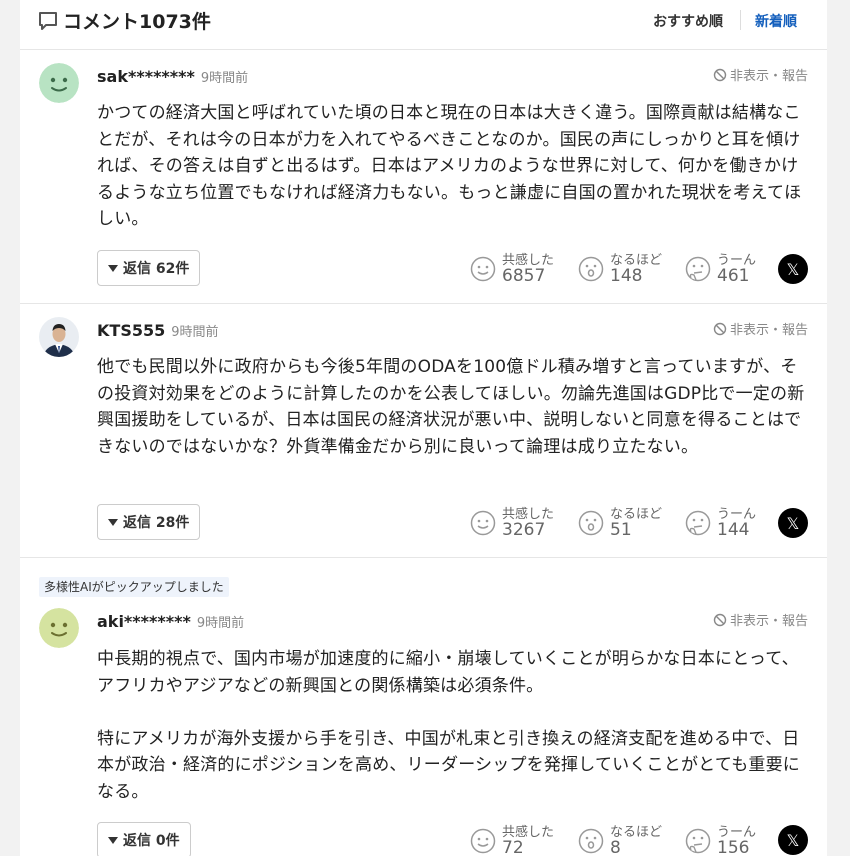 Image resolution: width=850 pixels, height=856 pixels. What do you see at coordinates (172, 76) in the screenshot?
I see `comment-username: sak******** 9時間前` at bounding box center [172, 76].